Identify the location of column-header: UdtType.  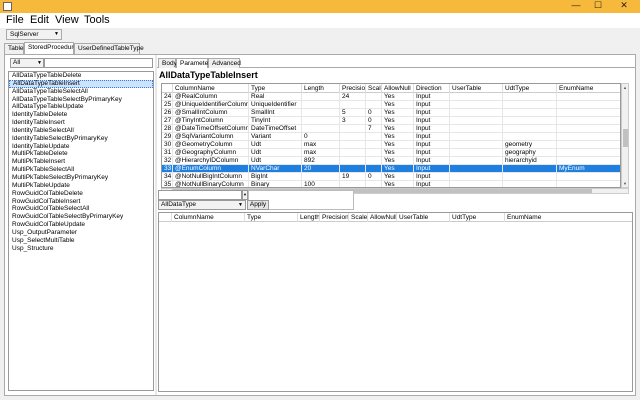
(530, 88).